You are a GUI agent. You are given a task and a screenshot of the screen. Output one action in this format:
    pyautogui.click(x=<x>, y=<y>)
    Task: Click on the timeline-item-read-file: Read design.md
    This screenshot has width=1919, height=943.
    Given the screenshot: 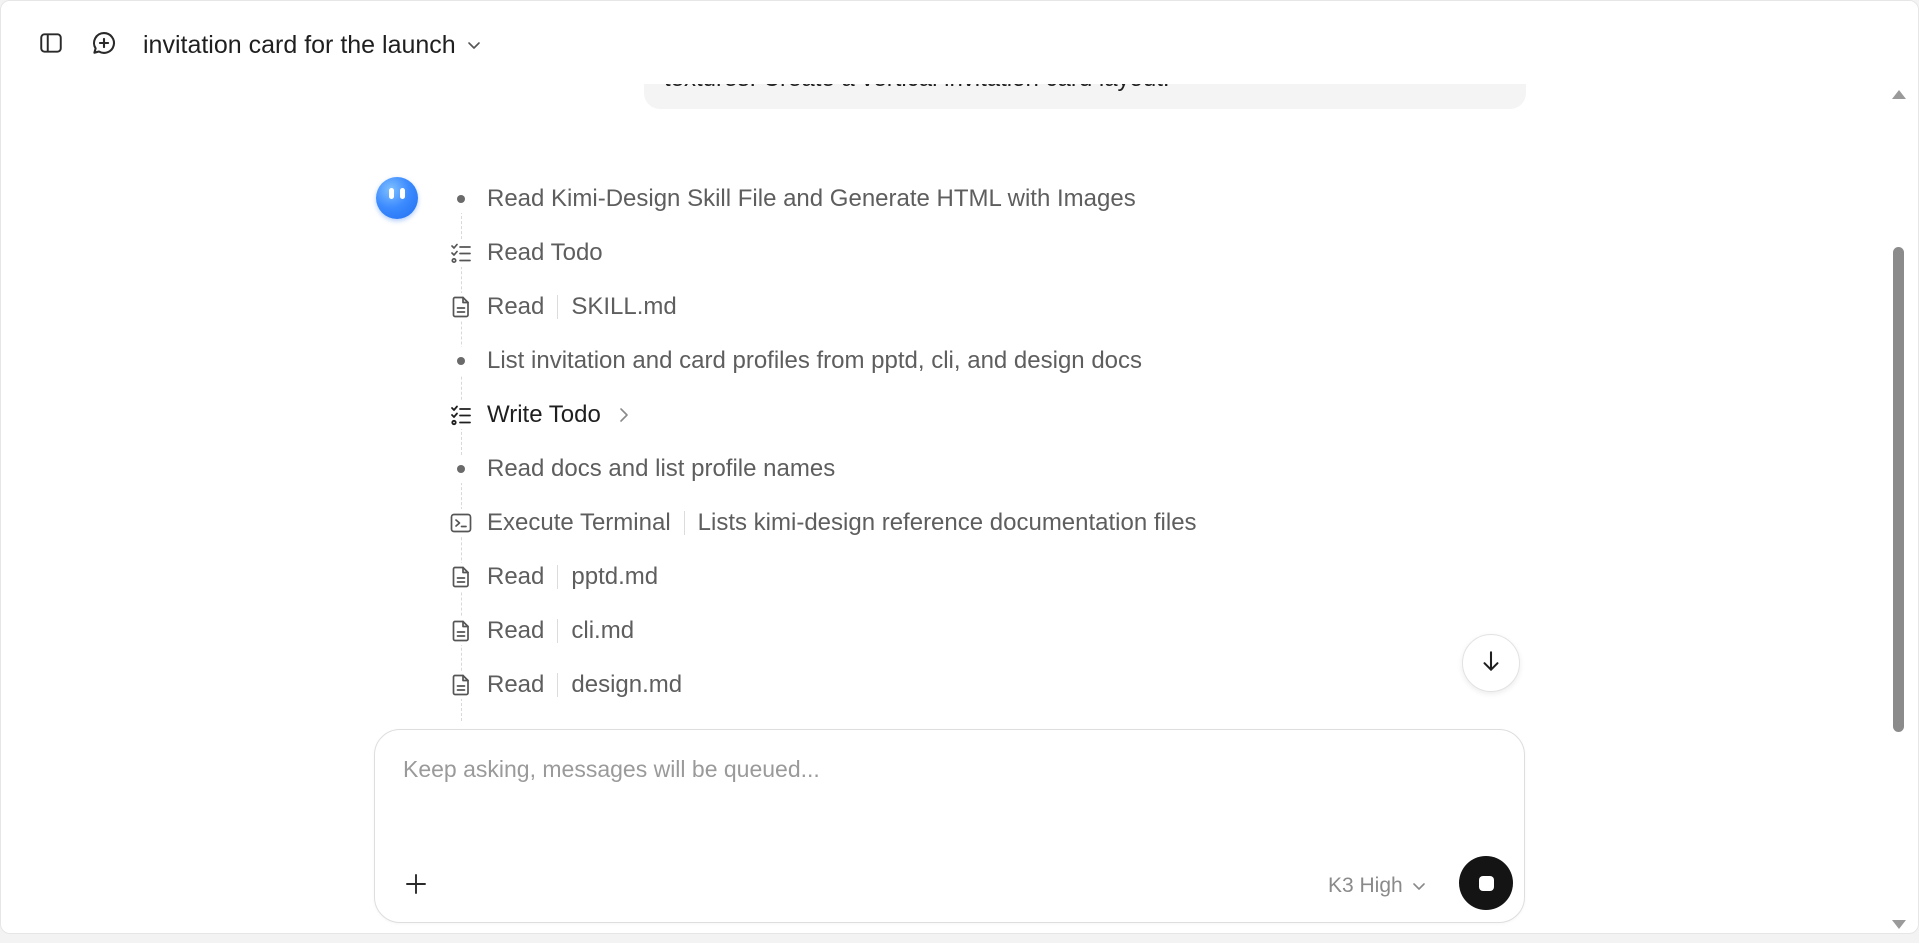 What is the action you would take?
    pyautogui.click(x=564, y=685)
    